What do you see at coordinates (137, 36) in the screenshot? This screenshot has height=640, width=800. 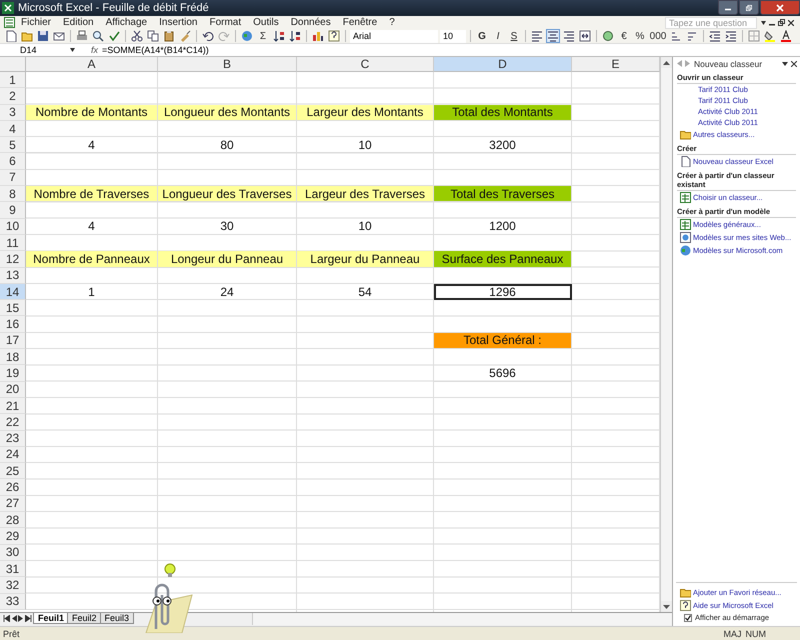 I see `scissors-icon` at bounding box center [137, 36].